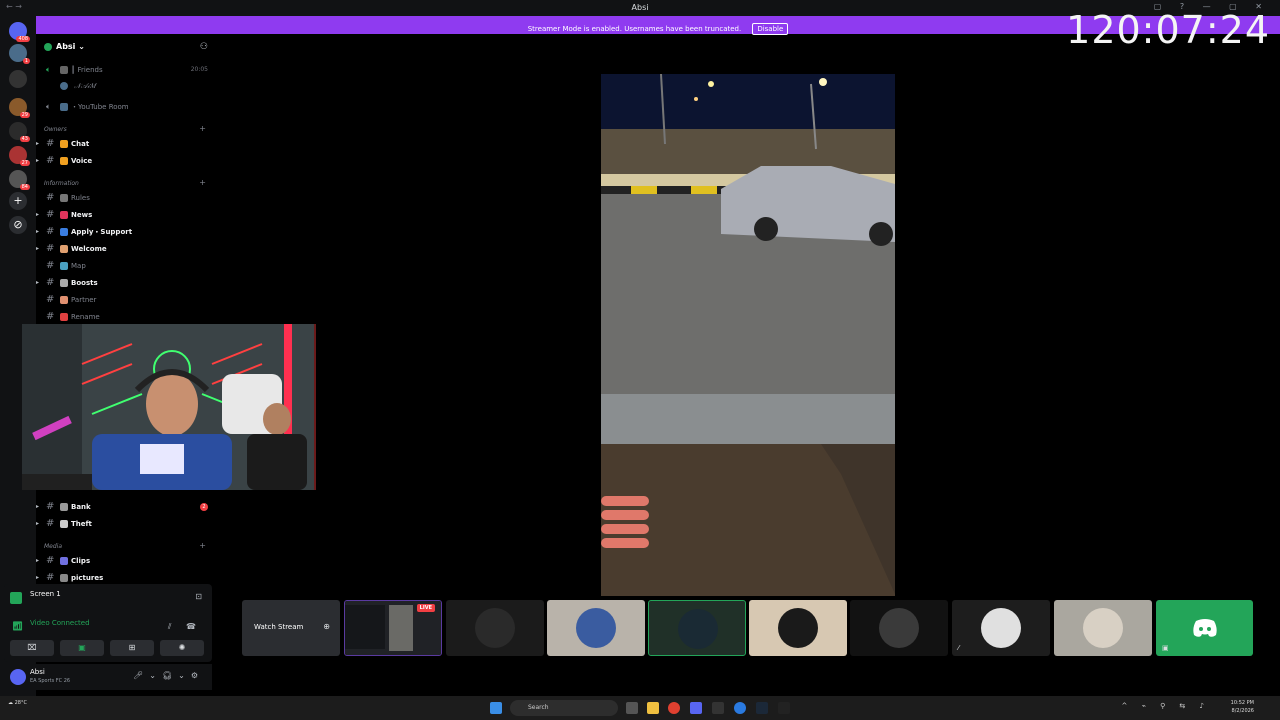 Image resolution: width=1280 pixels, height=720 pixels. Describe the element at coordinates (168, 675) in the screenshot. I see `user-controls: 🎤︎⌄🎧︎⌄⚙︎` at that location.